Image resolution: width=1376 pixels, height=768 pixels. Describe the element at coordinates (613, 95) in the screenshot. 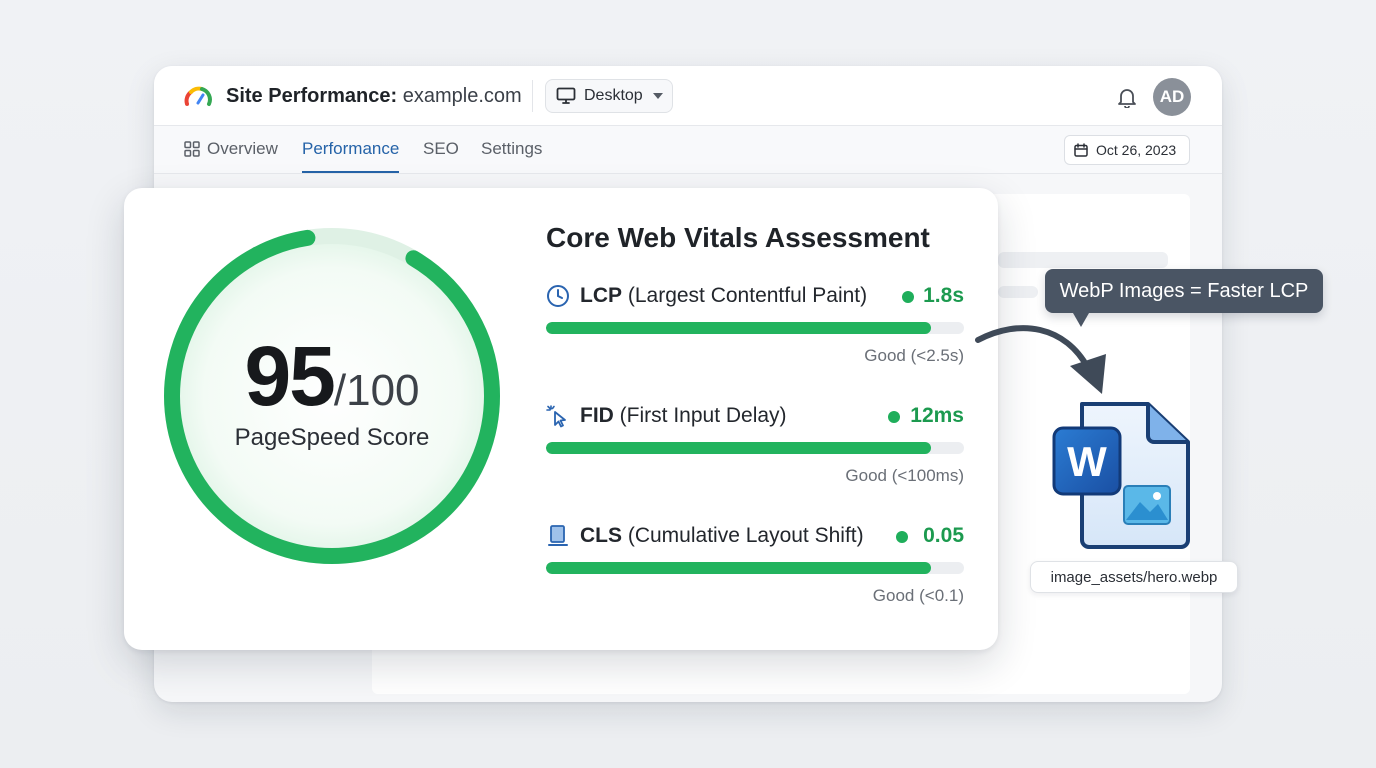

I see `device-select-label: Desktop` at that location.